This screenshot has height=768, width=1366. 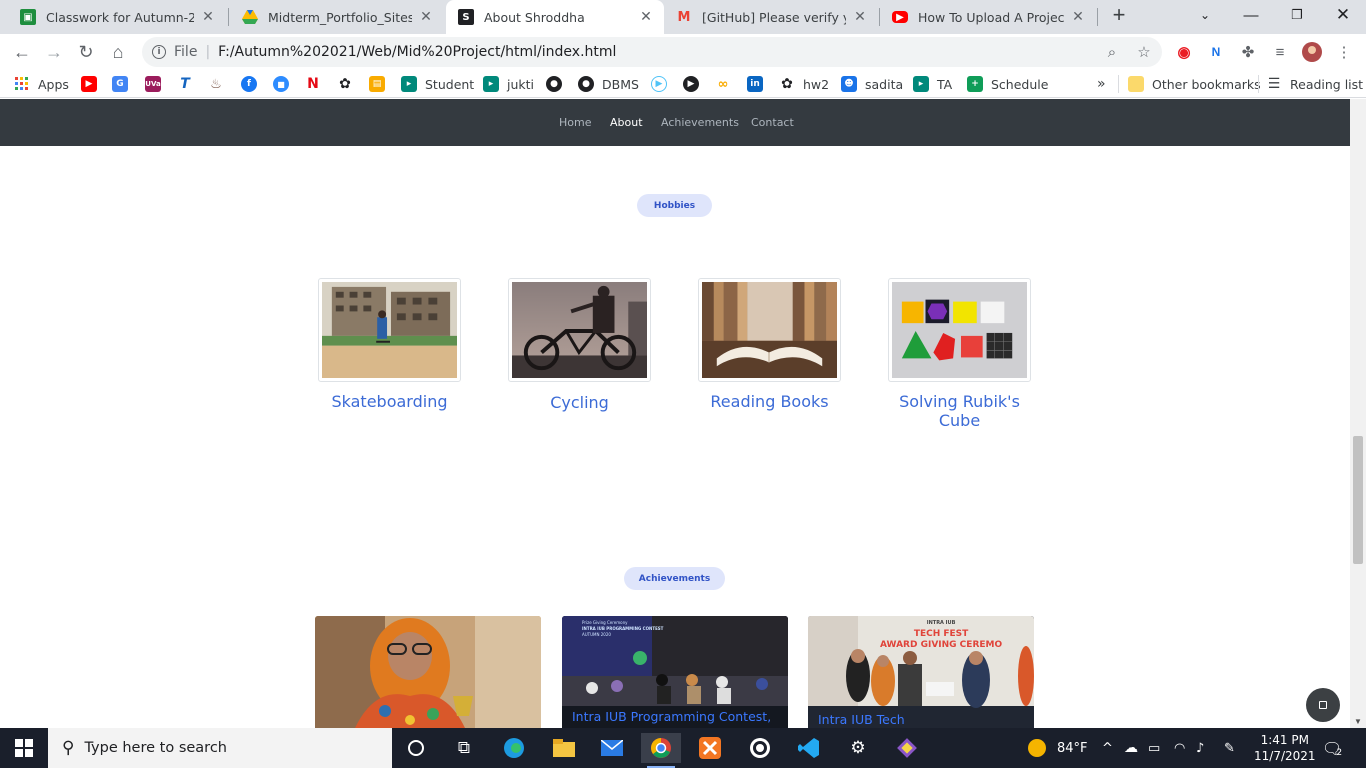 What do you see at coordinates (804, 84) in the screenshot?
I see `bookmark-hw2: ✿ hw2` at bounding box center [804, 84].